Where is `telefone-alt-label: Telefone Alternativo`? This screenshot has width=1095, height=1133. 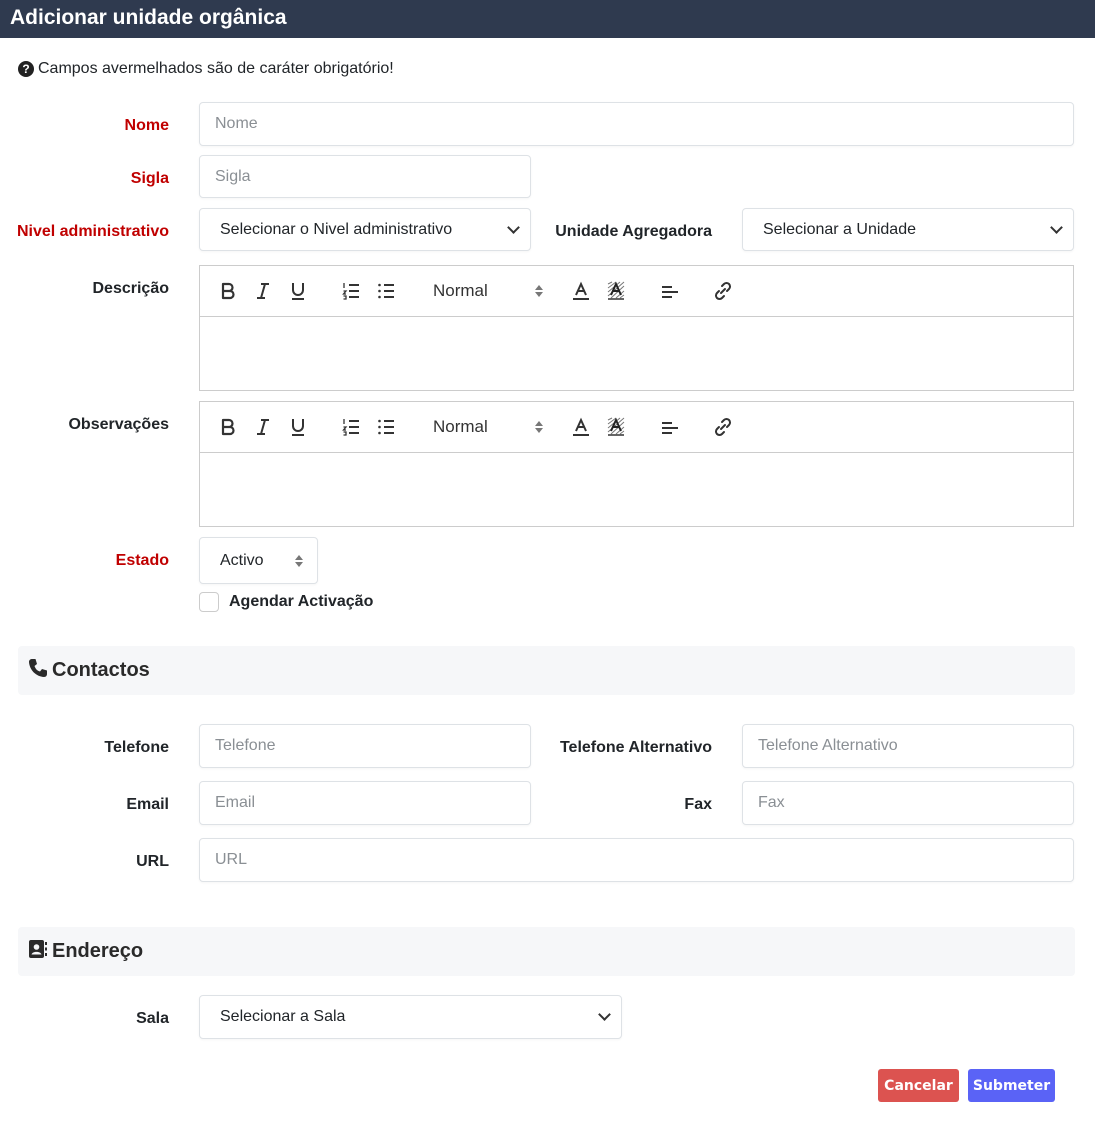
telefone-alt-label: Telefone Alternativo is located at coordinates (635, 747).